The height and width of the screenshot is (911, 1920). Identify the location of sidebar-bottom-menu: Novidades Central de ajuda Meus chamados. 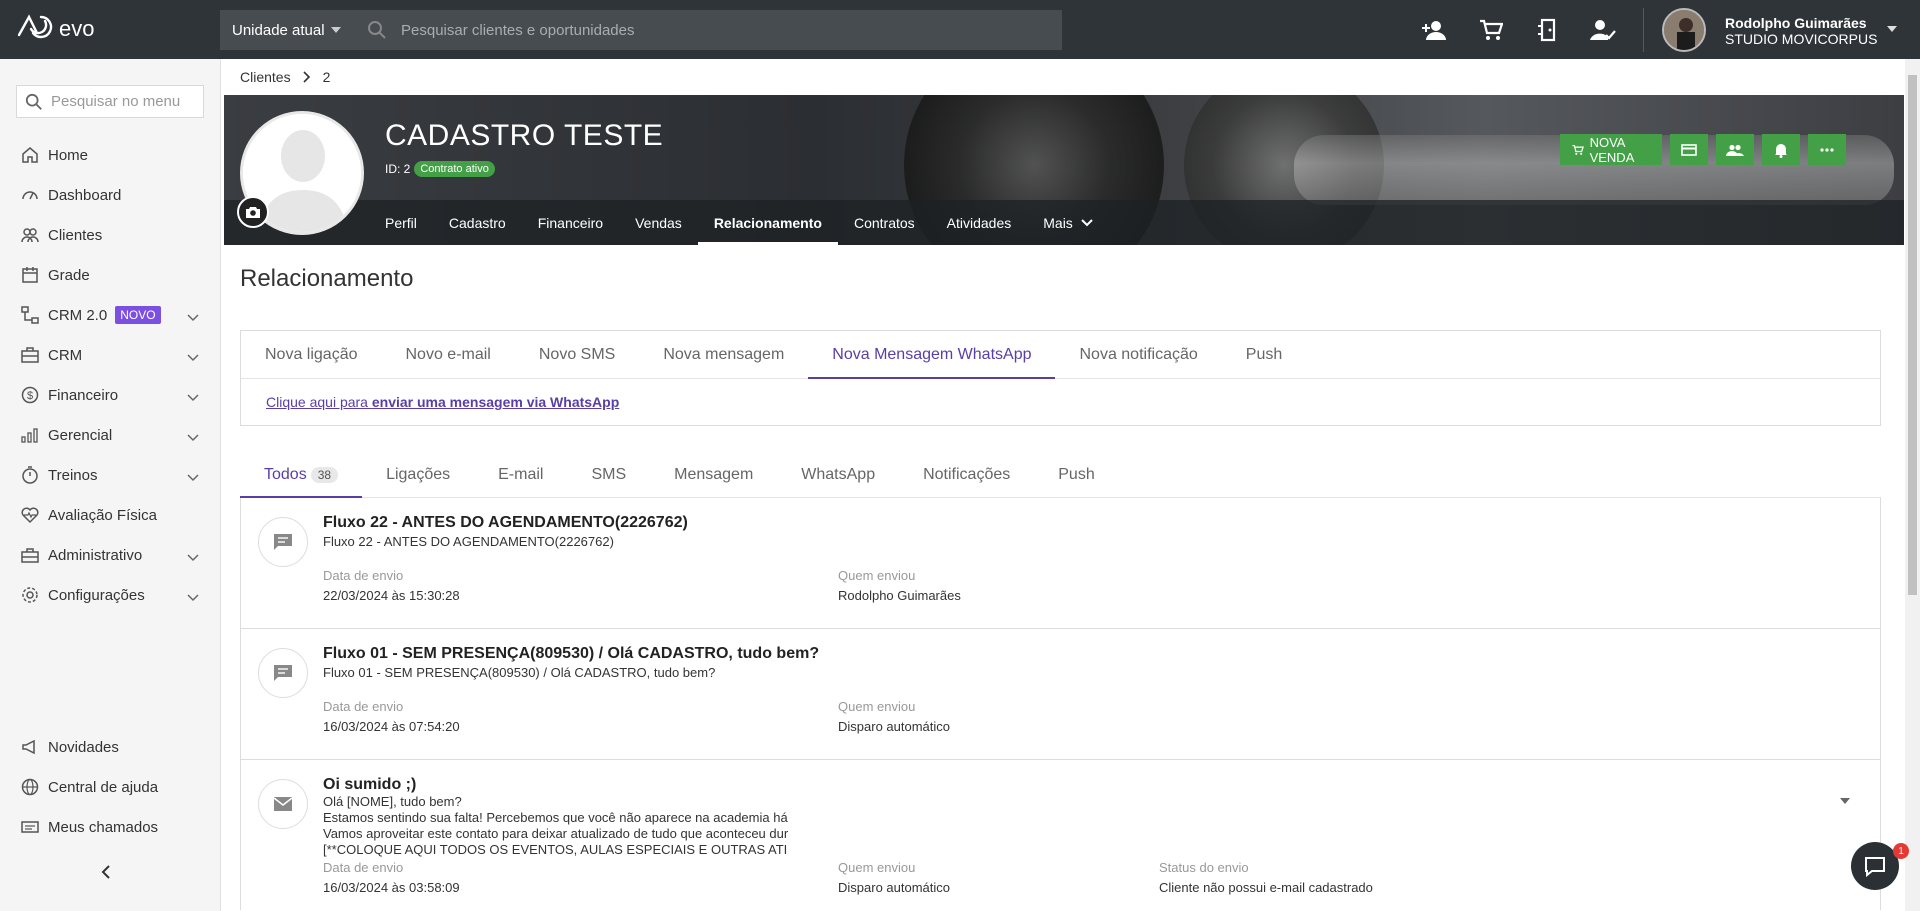
(110, 787).